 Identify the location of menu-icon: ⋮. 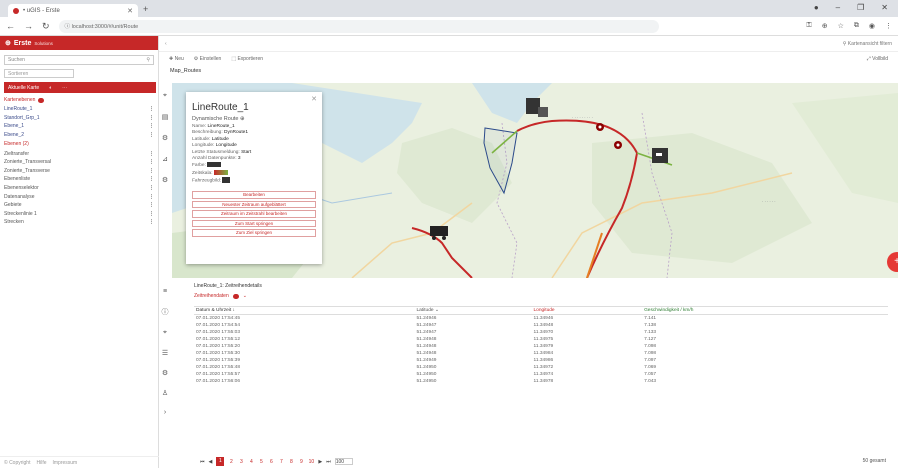
(888, 26).